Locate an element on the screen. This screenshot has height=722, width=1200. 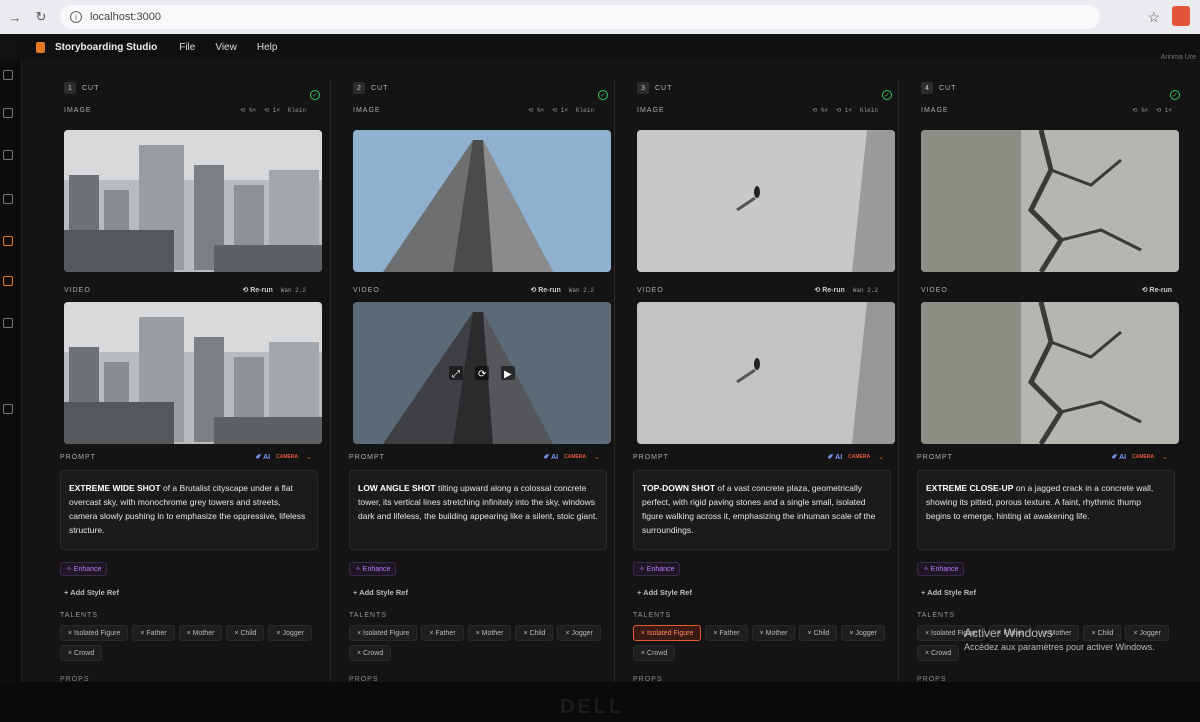
site-info-icon: i is located at coordinates (76, 17).